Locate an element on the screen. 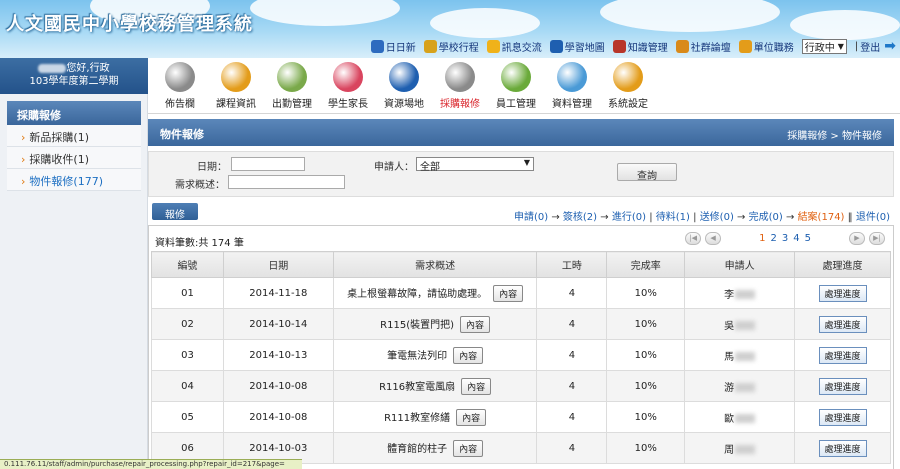 This screenshot has width=900, height=469. user-info: 您好,行政 103學年度第二學期 is located at coordinates (74, 76).